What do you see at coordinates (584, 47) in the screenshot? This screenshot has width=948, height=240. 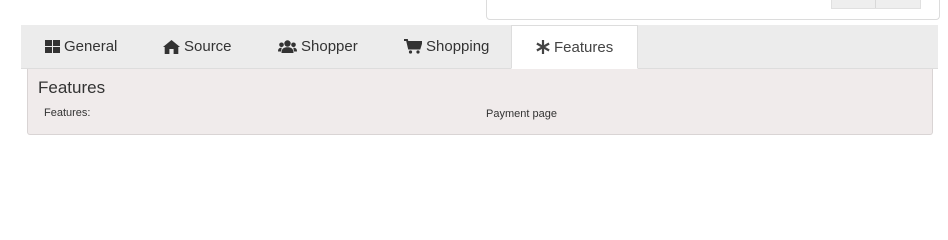 I see `tab-features-label: Features` at bounding box center [584, 47].